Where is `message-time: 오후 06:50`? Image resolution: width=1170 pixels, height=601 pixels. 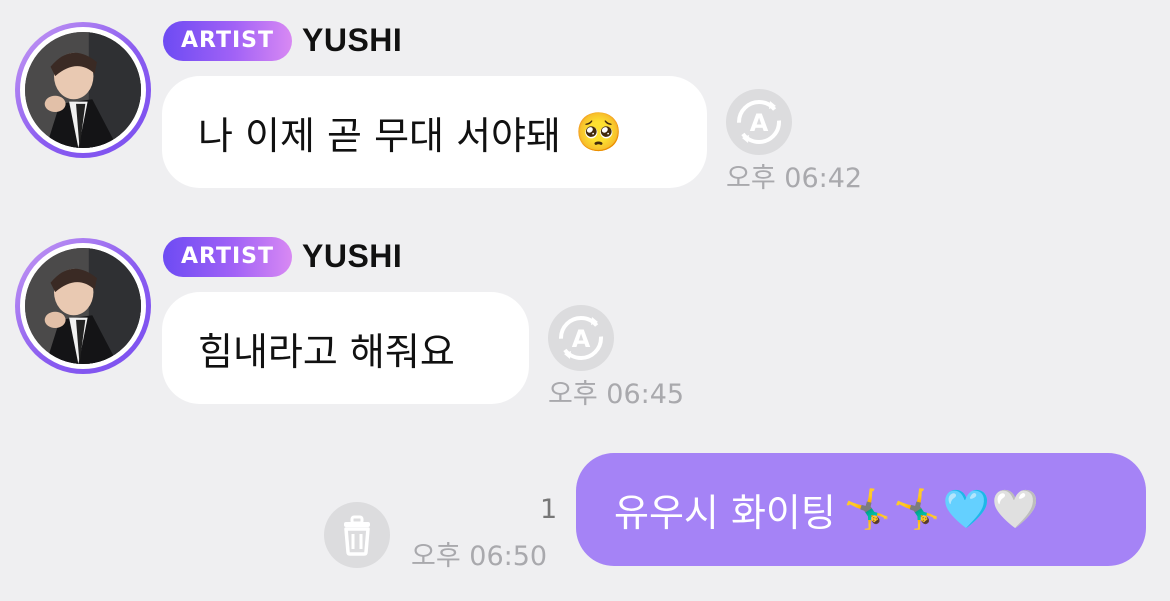
message-time: 오후 06:50 is located at coordinates (479, 556).